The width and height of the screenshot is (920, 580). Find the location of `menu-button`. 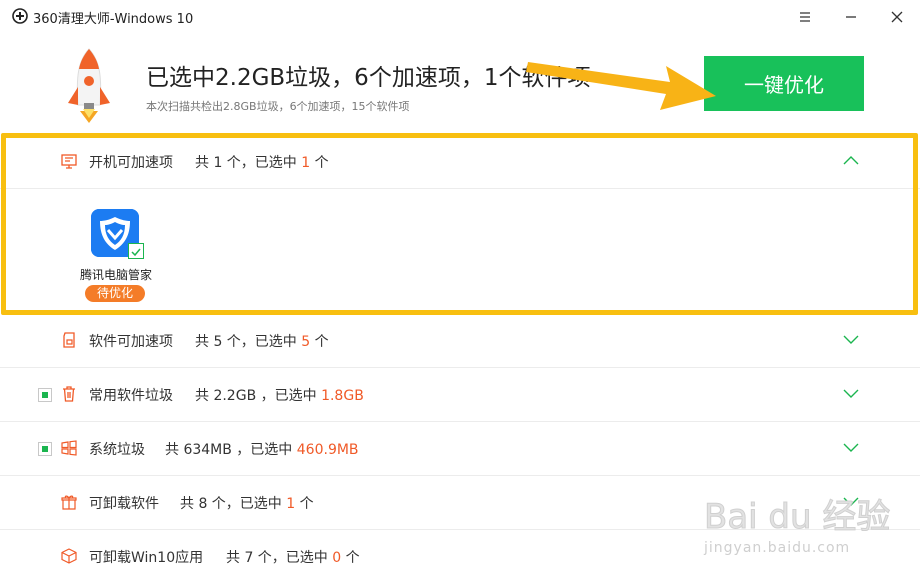

menu-button is located at coordinates (805, 17).